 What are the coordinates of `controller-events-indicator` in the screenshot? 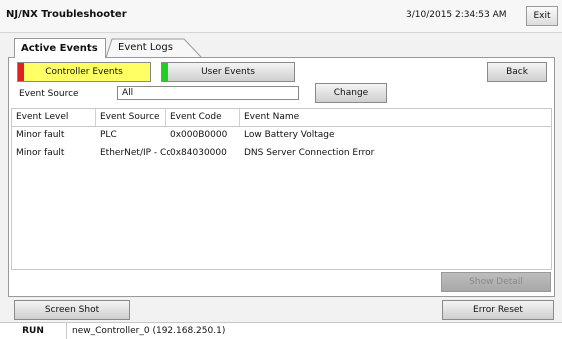 It's located at (21, 72).